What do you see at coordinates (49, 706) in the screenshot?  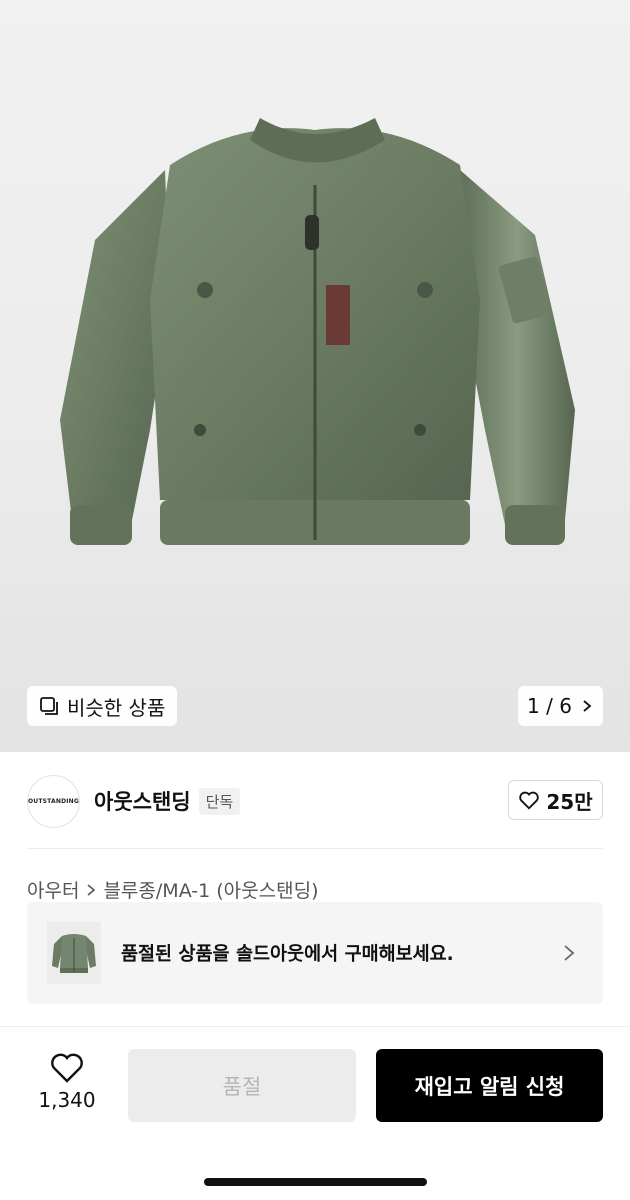 I see `similar-items-icon` at bounding box center [49, 706].